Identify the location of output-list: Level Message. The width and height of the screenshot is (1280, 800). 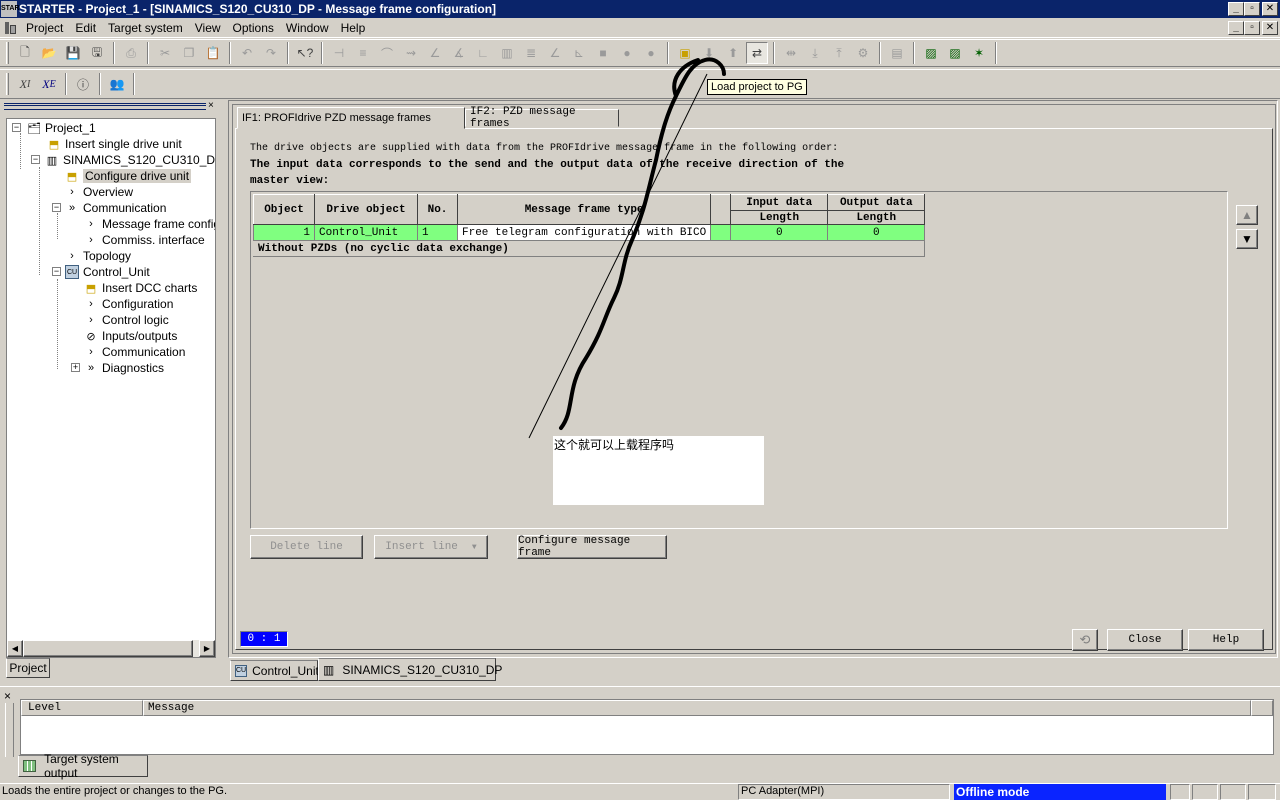
(647, 727).